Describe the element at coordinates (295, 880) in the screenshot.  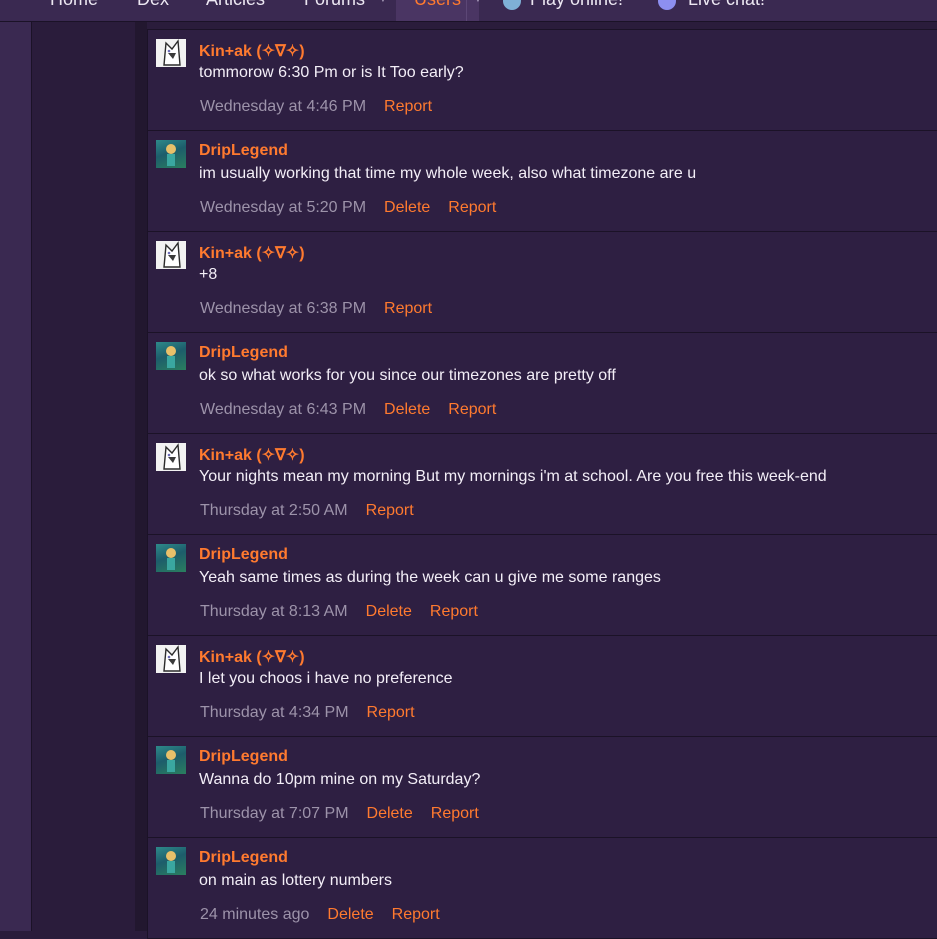
I see `post-text: on main as lottery numbers` at that location.